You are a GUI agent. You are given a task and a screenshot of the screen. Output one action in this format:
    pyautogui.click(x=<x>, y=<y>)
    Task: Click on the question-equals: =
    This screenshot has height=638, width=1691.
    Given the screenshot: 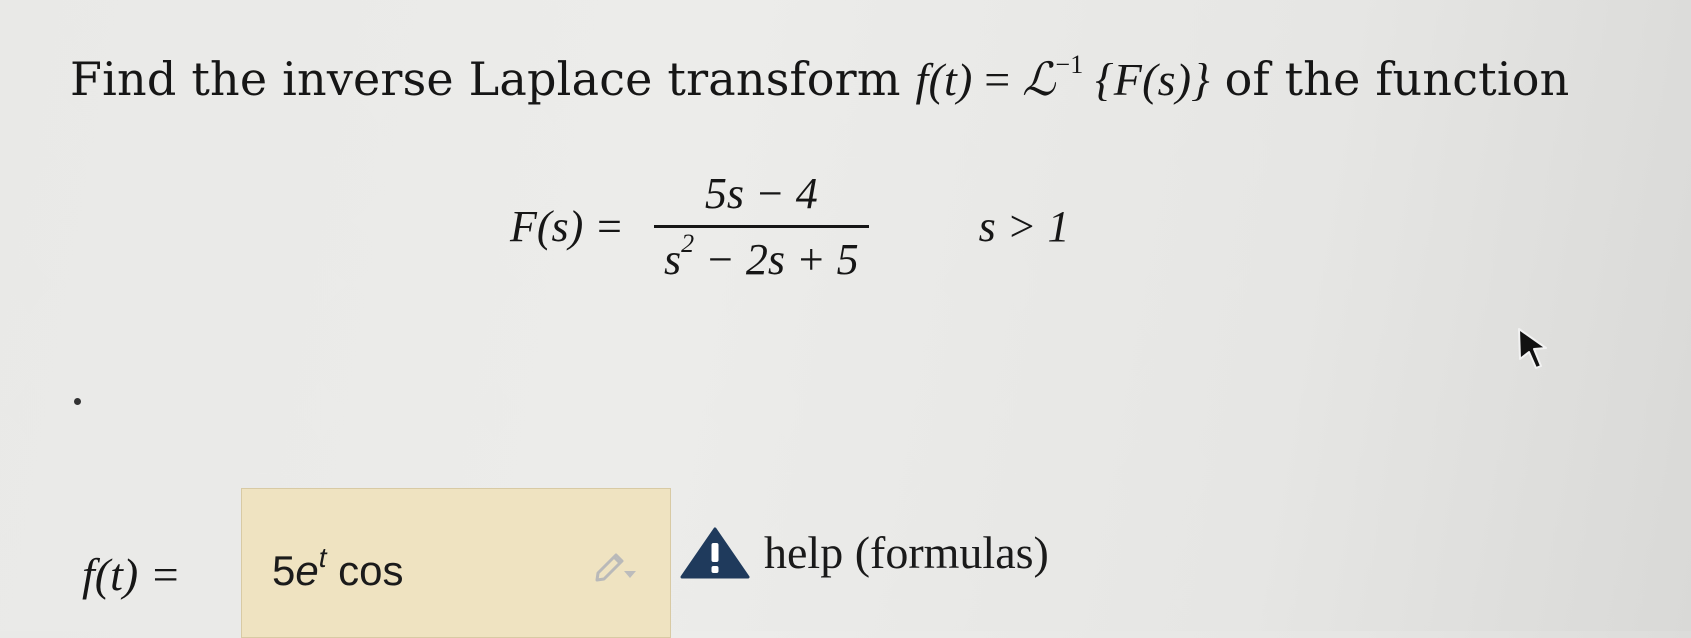 What is the action you would take?
    pyautogui.click(x=997, y=79)
    